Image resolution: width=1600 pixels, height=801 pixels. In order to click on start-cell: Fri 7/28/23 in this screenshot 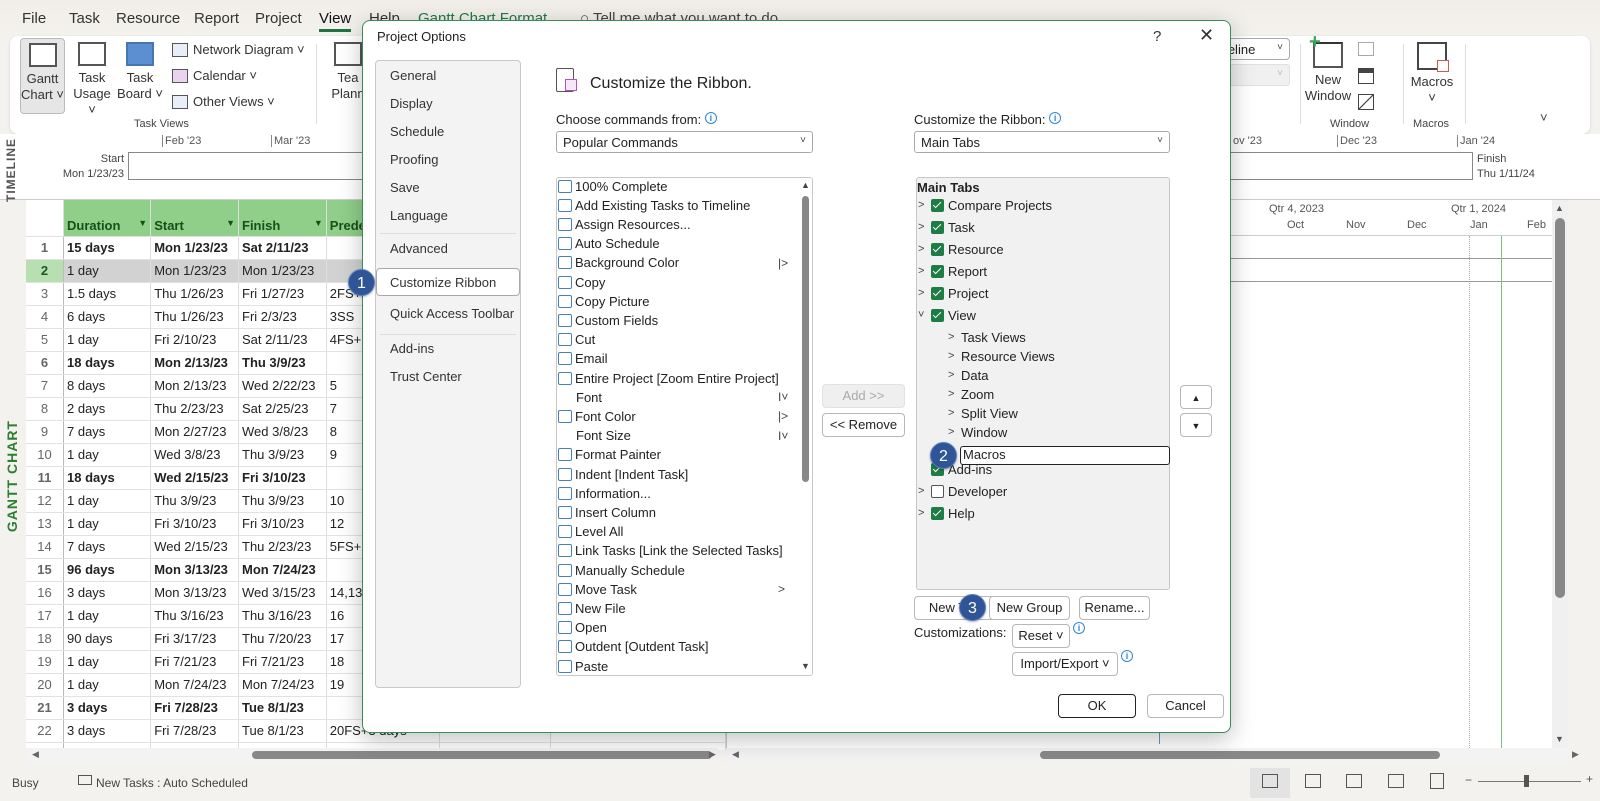, I will do `click(194, 708)`.